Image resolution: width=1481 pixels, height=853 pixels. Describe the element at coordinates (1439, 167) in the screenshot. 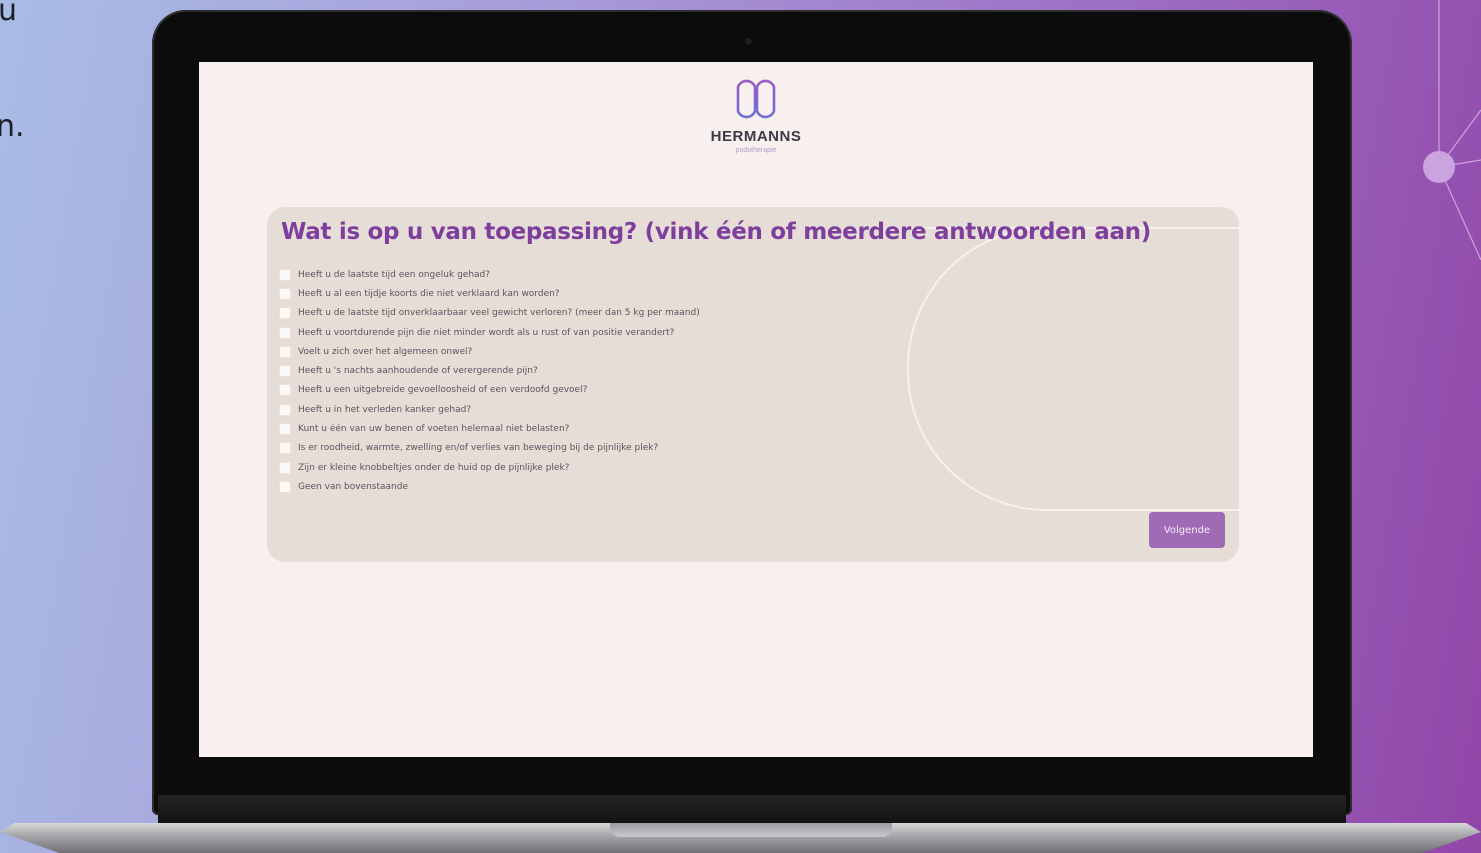

I see `network-node-icon` at that location.